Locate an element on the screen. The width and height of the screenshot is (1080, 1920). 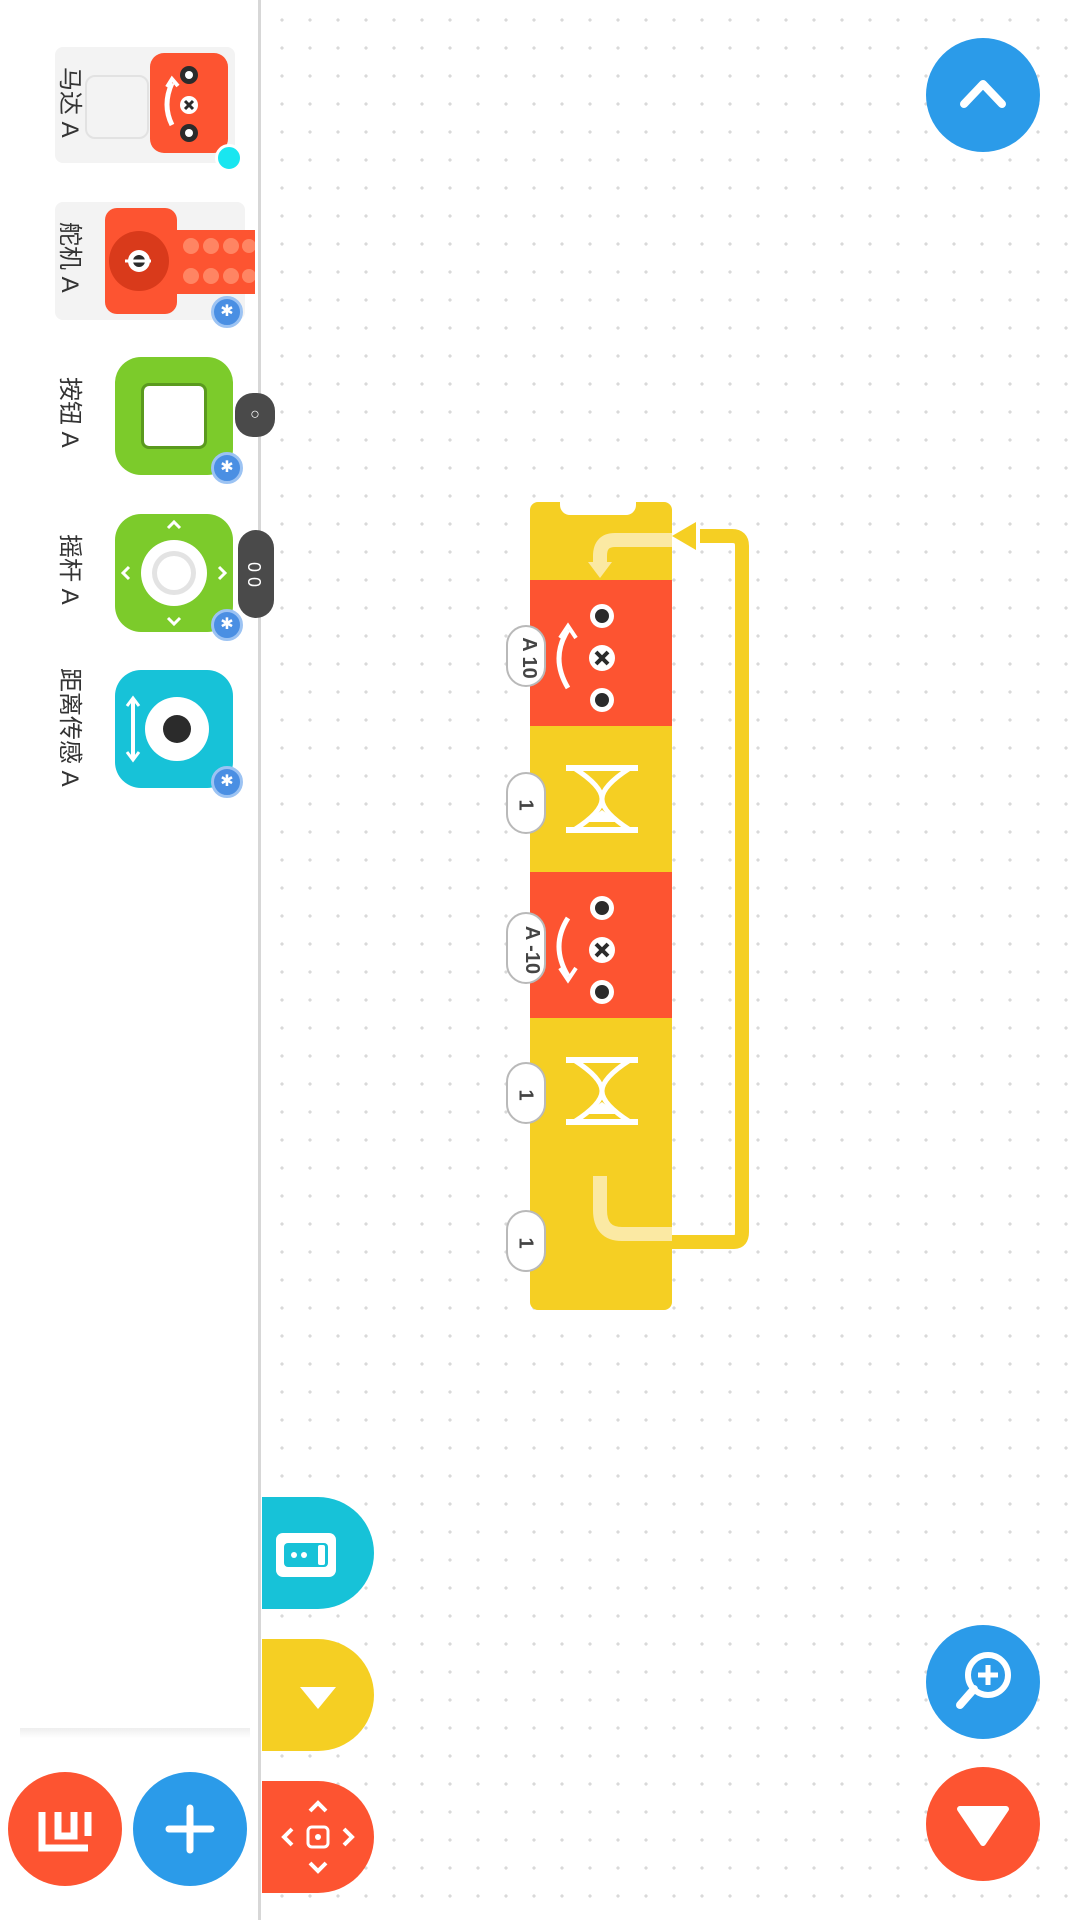
run-button is located at coordinates (983, 1824).